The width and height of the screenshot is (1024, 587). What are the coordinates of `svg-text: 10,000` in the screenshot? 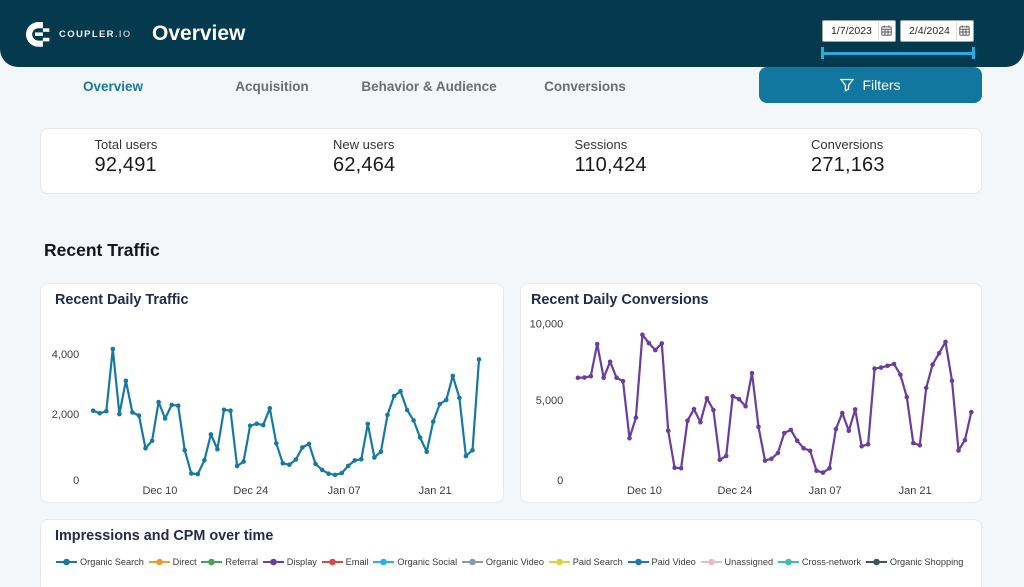 It's located at (547, 325).